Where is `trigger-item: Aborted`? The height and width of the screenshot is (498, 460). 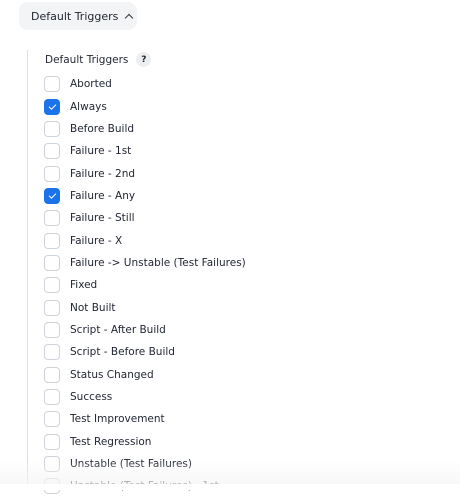 trigger-item: Aborted is located at coordinates (145, 84).